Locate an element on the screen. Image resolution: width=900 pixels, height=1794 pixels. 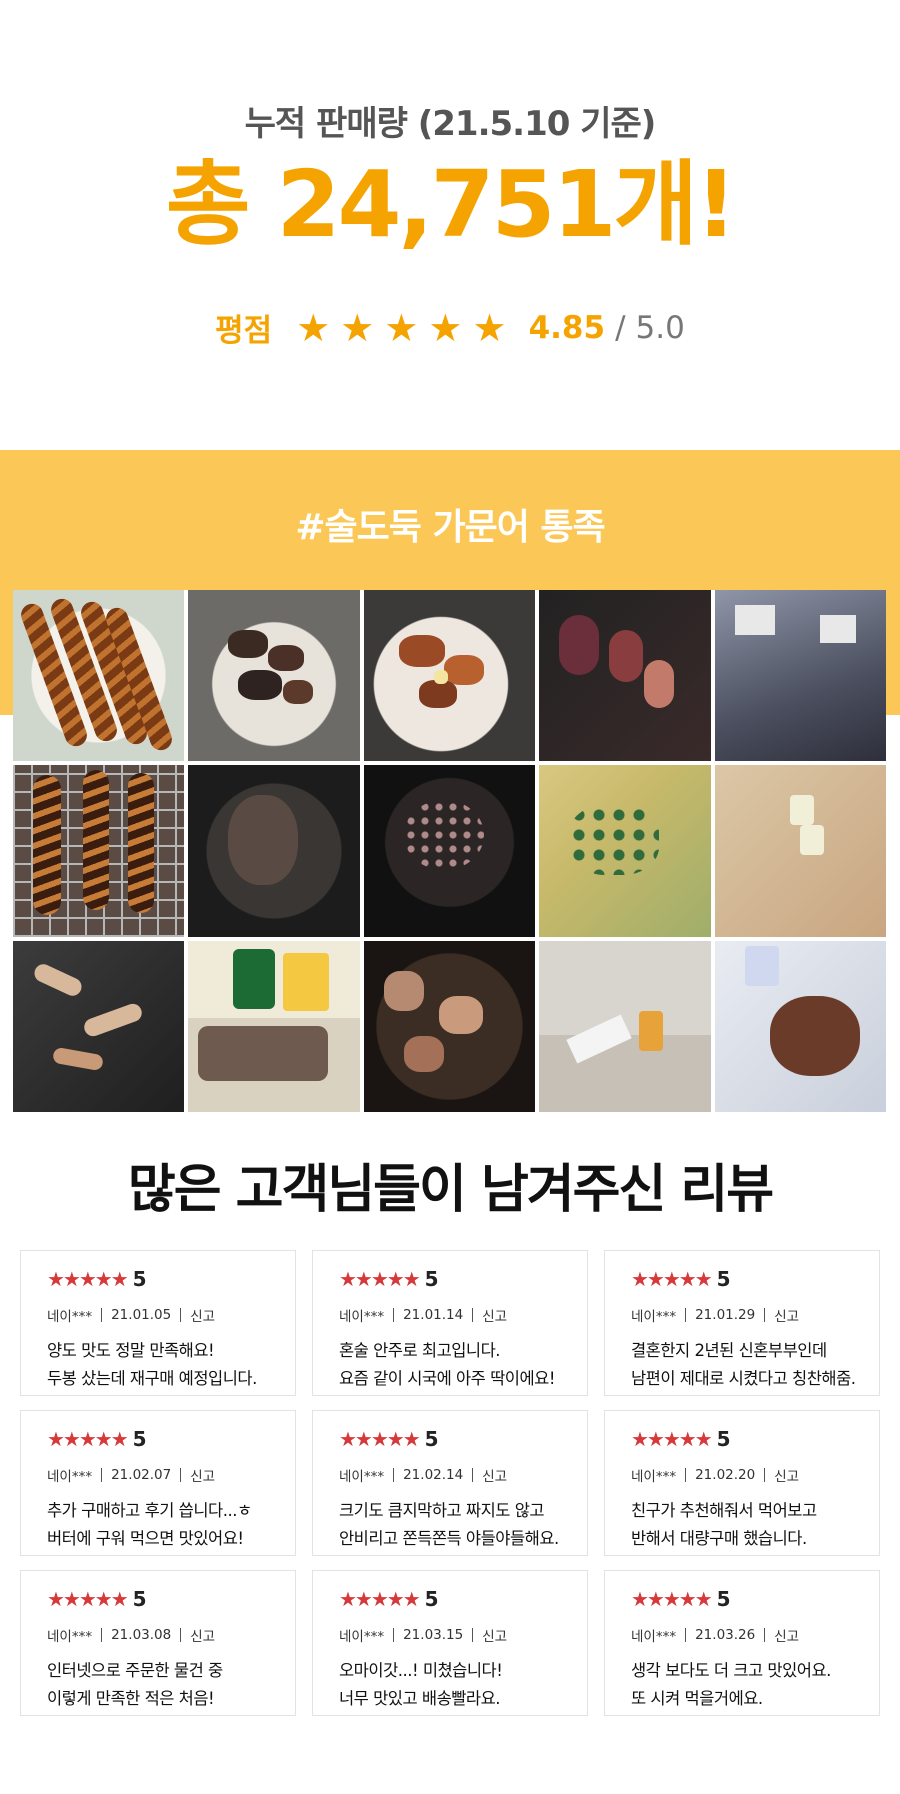
octopus-in-airfryer-photo is located at coordinates (274, 851).